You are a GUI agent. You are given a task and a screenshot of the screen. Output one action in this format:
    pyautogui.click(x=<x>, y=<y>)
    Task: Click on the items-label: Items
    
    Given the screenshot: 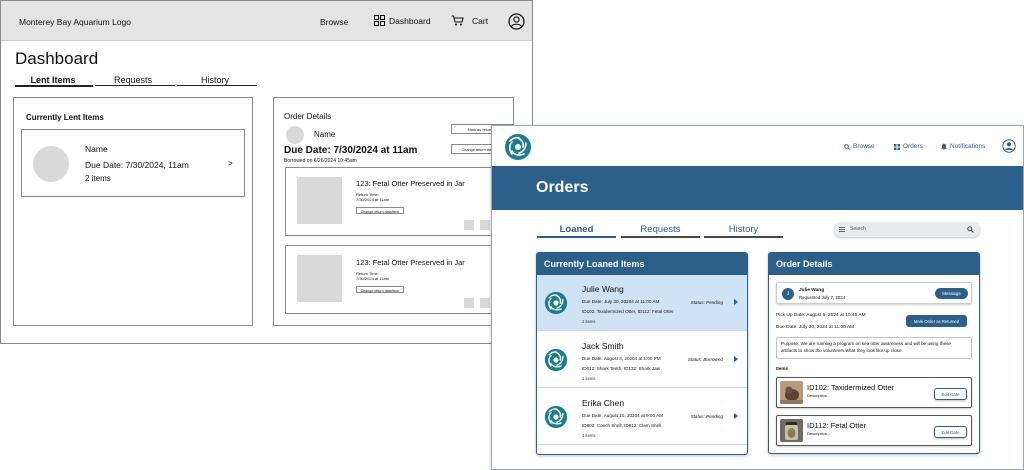 What is the action you would take?
    pyautogui.click(x=782, y=368)
    